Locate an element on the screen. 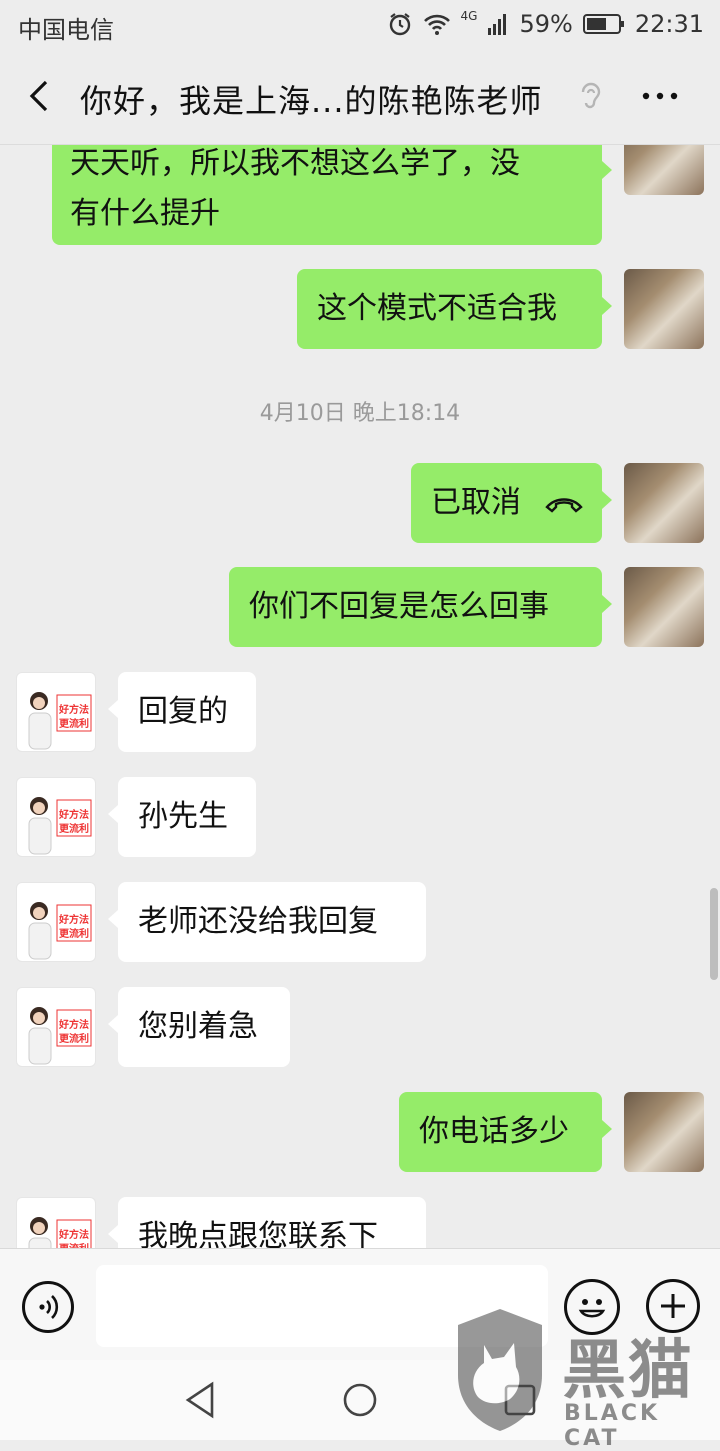  message-text: 这个模式不适合我 is located at coordinates (437, 308).